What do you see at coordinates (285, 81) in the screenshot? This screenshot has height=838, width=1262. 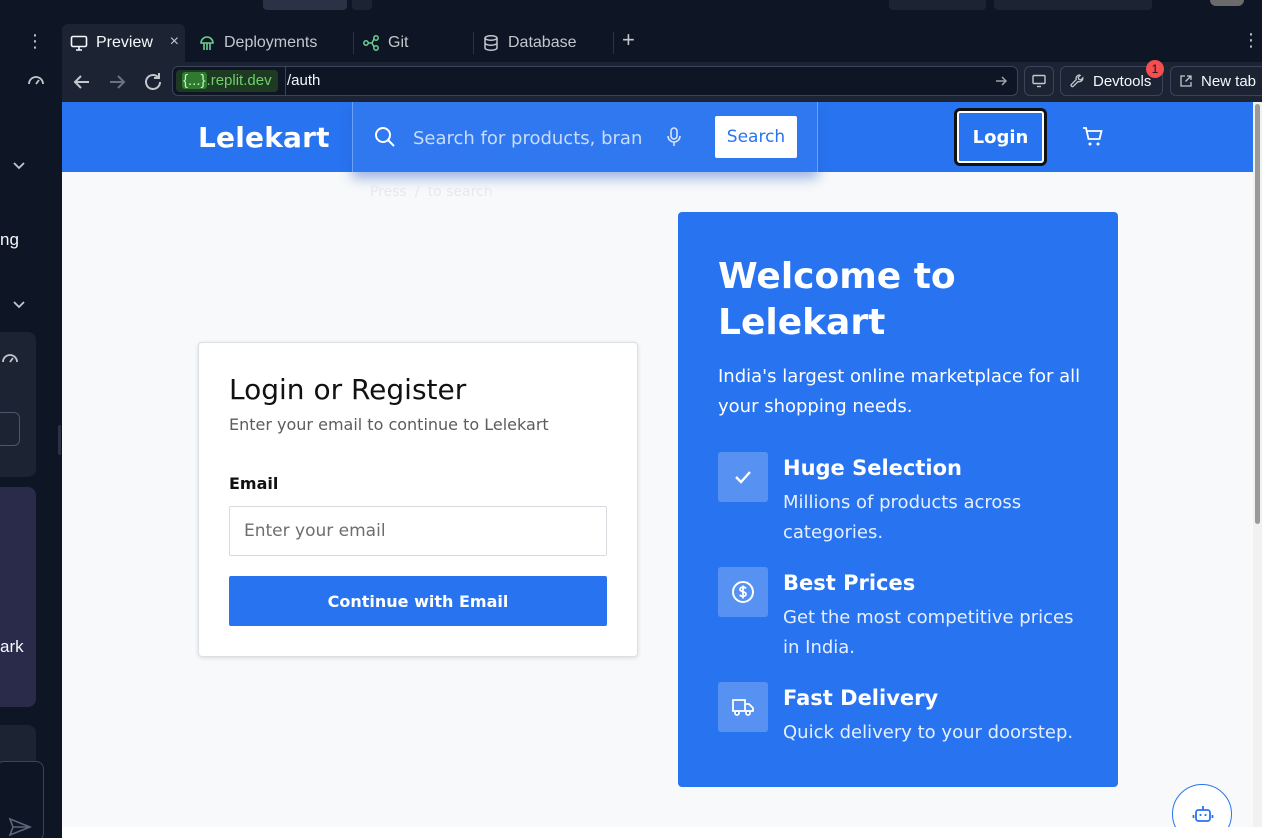 I see `url-divider` at bounding box center [285, 81].